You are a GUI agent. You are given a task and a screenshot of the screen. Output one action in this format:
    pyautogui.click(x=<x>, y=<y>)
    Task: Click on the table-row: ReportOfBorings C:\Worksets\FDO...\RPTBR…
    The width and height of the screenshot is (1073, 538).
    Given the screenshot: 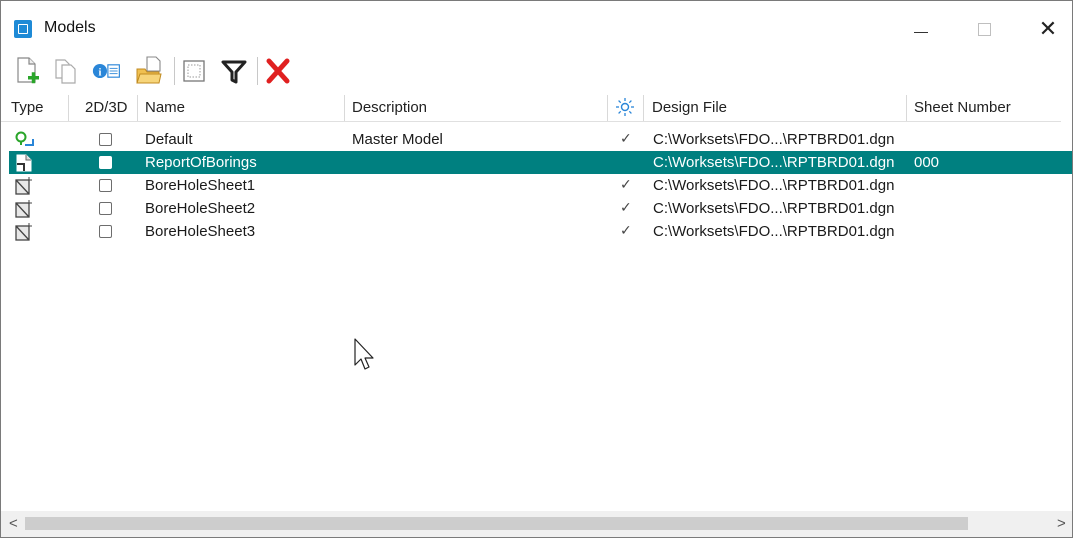 What is the action you would take?
    pyautogui.click(x=540, y=162)
    